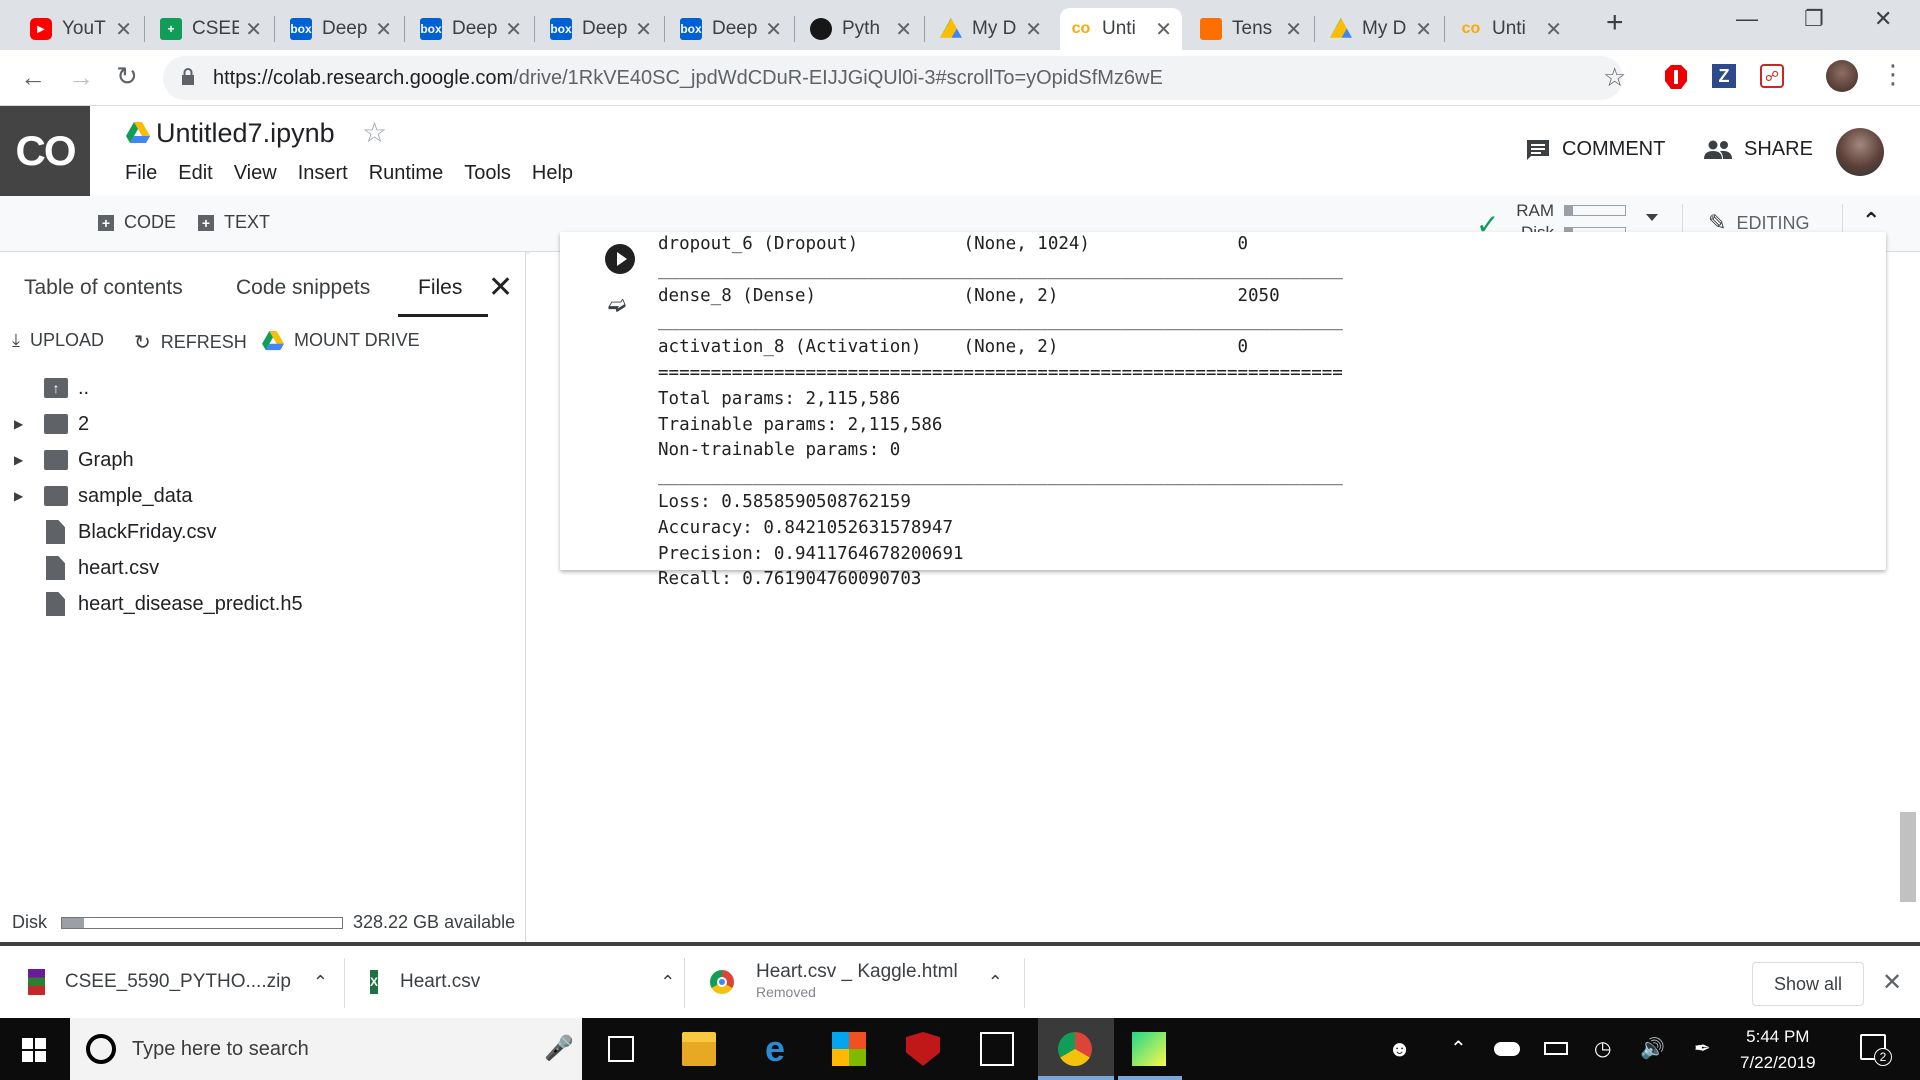 This screenshot has height=1080, width=1920. I want to click on download-item: CSEE_5590_PYTHO....zip ⌃, so click(178, 982).